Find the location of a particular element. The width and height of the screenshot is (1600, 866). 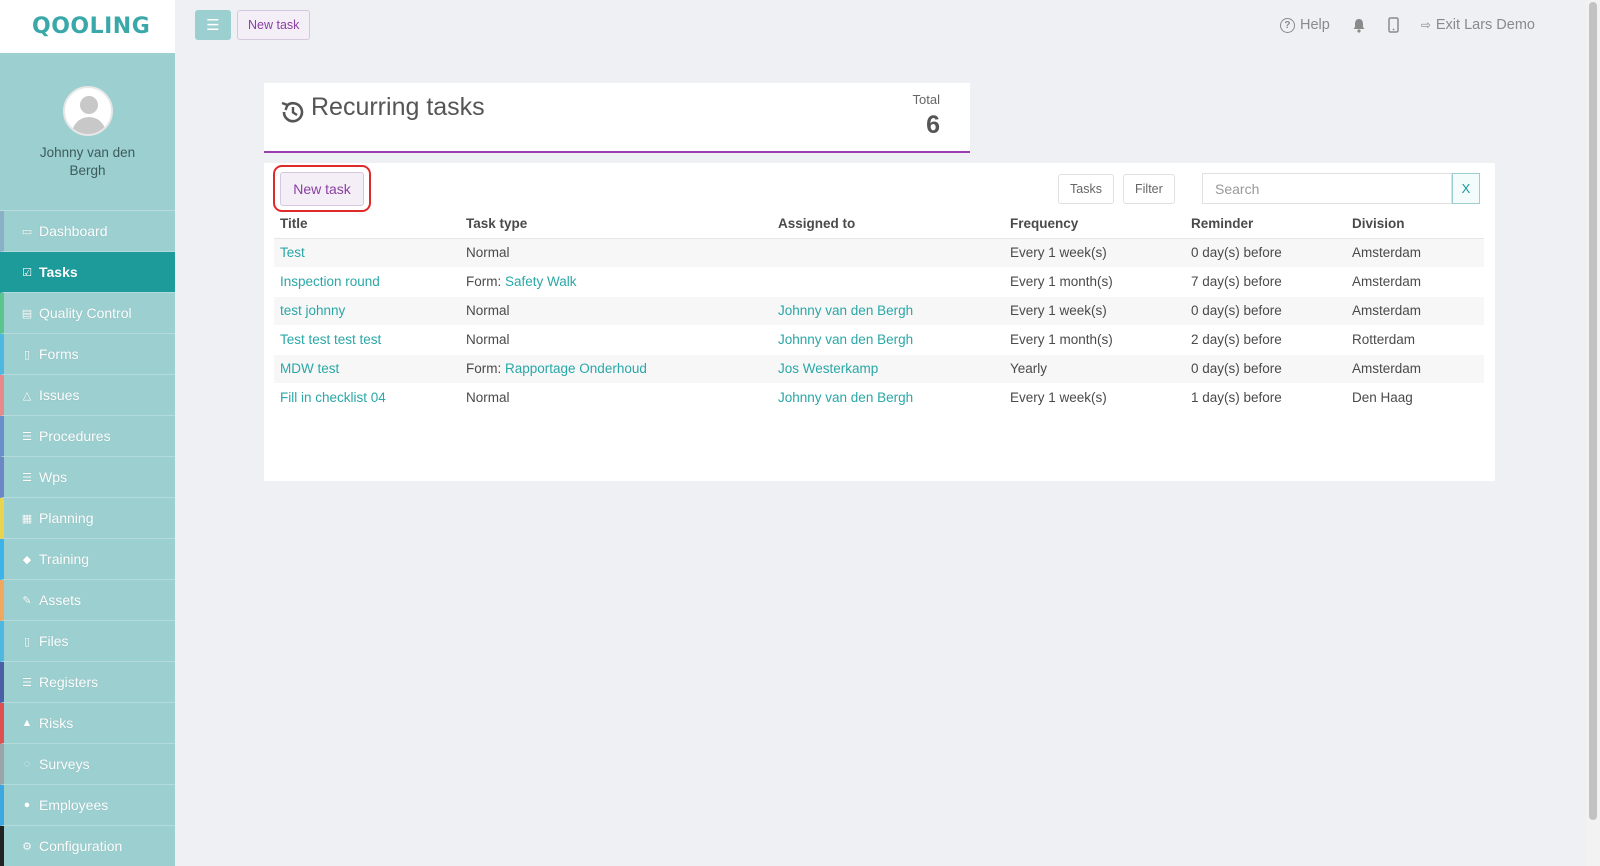

sidebar-item-label: Forms is located at coordinates (59, 354).